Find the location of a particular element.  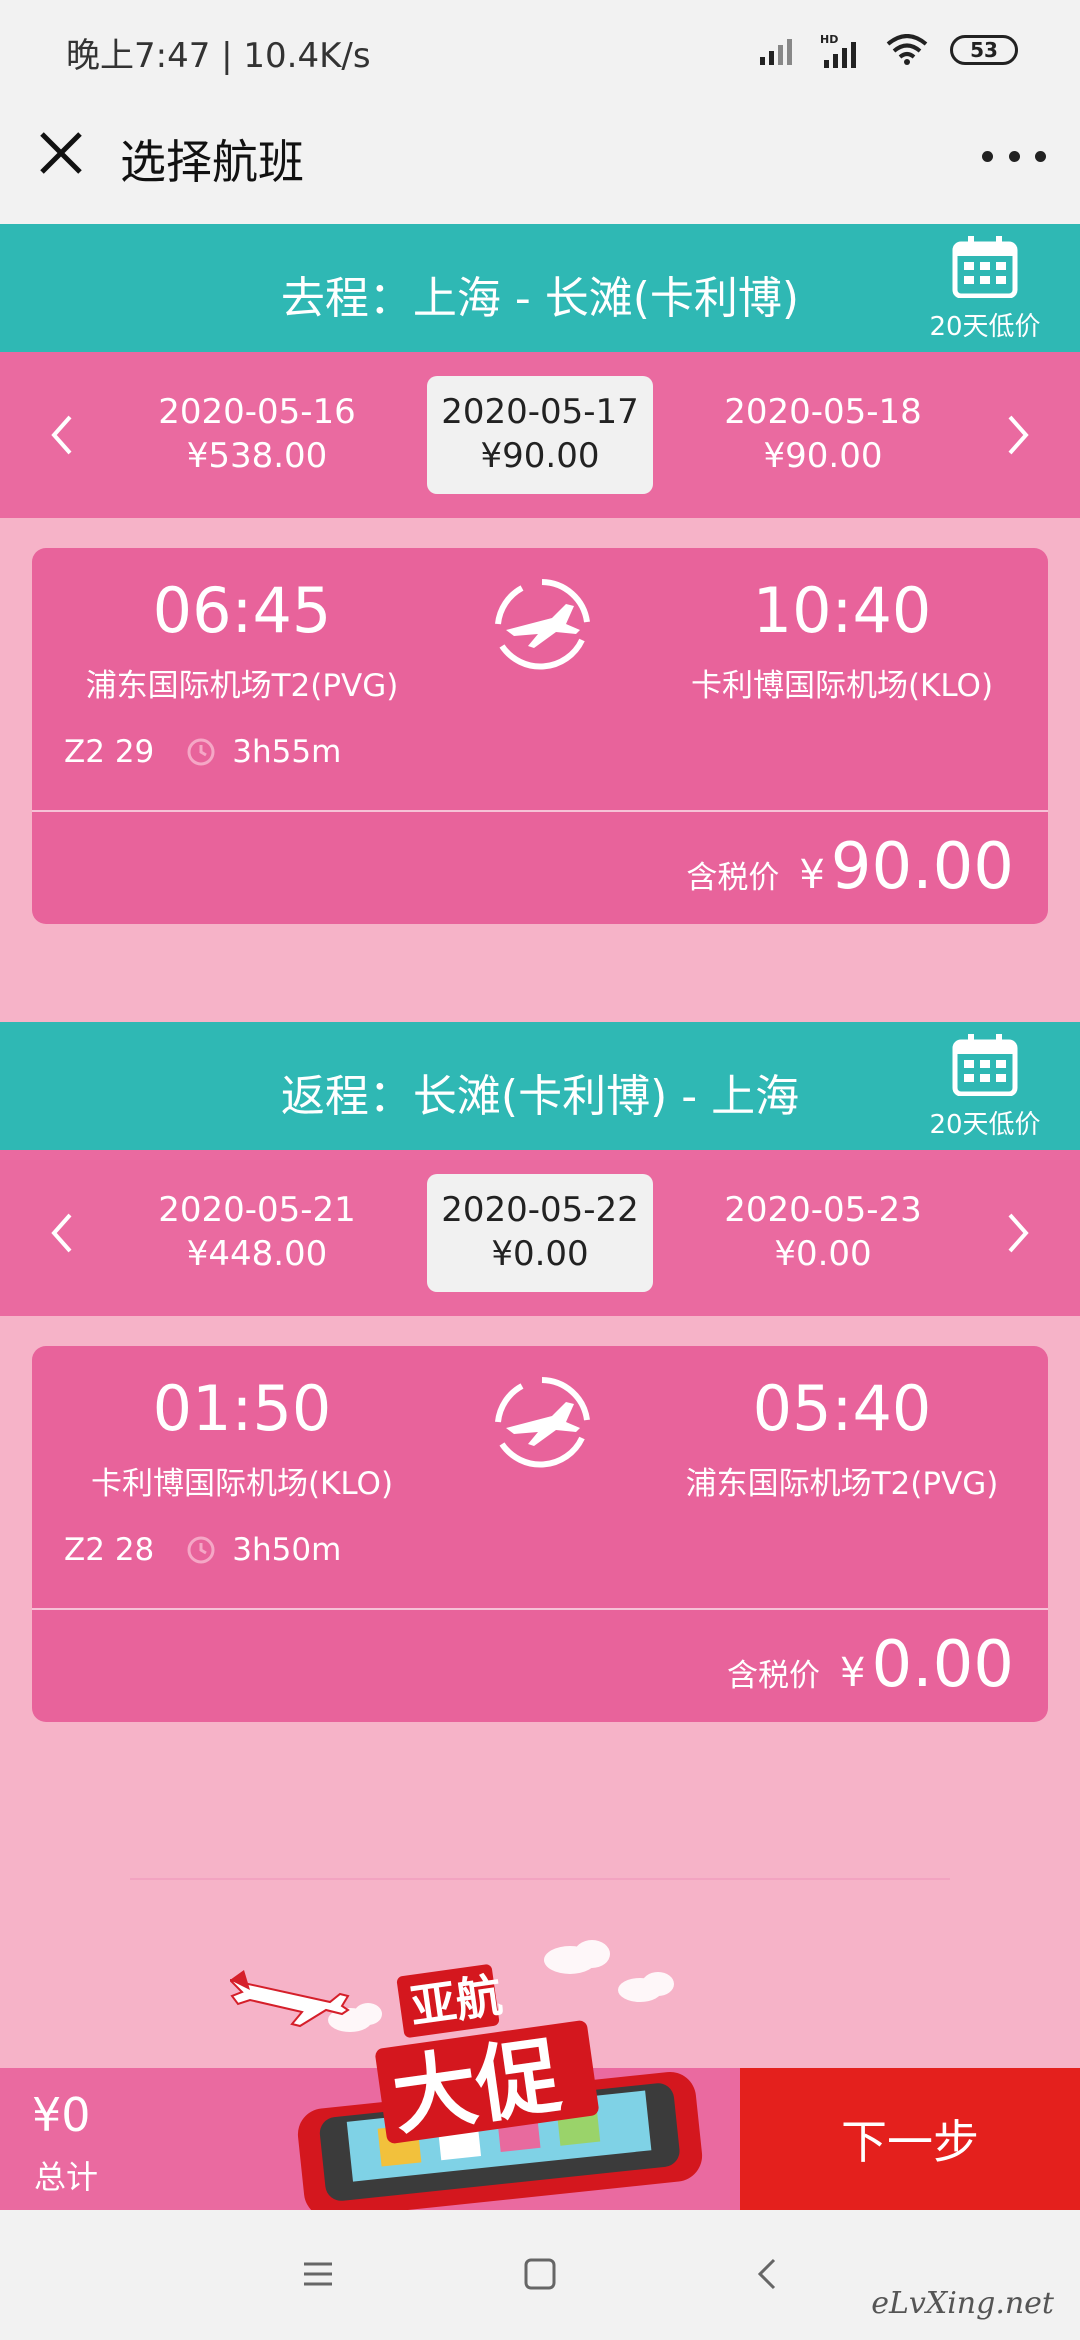

flight-duration: 3h55m is located at coordinates (287, 752).